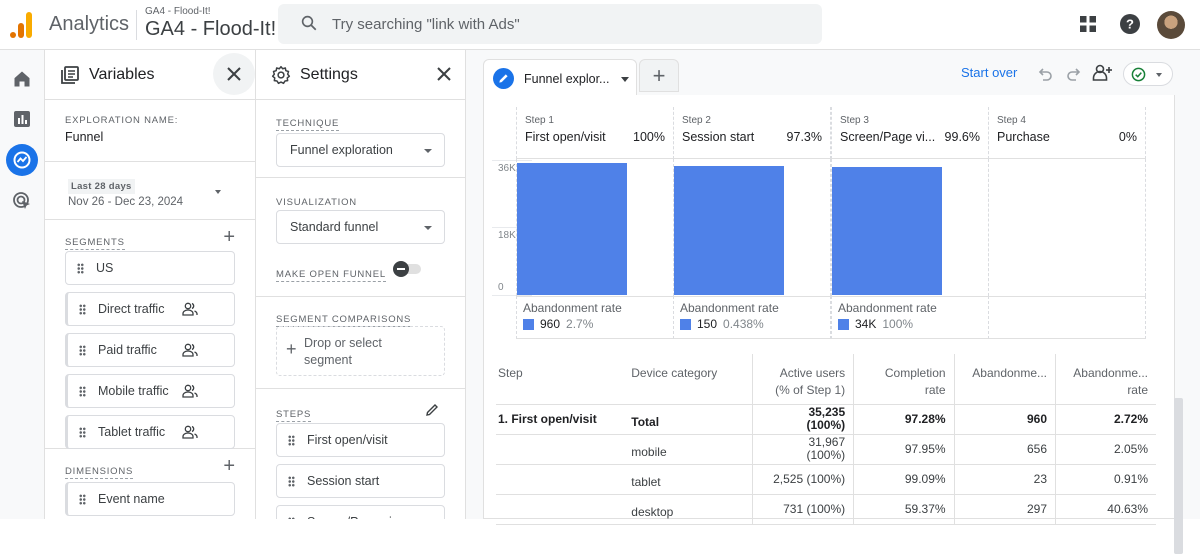 The image size is (1200, 554). Describe the element at coordinates (802, 509) in the screenshot. I see `cell-active-users: 731 (100%)` at that location.